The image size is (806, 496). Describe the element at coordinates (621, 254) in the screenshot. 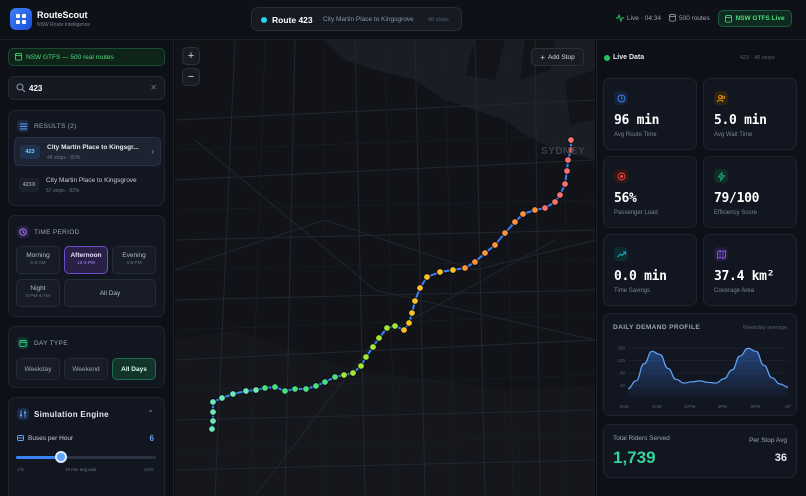

I see `trend-up-icon` at that location.